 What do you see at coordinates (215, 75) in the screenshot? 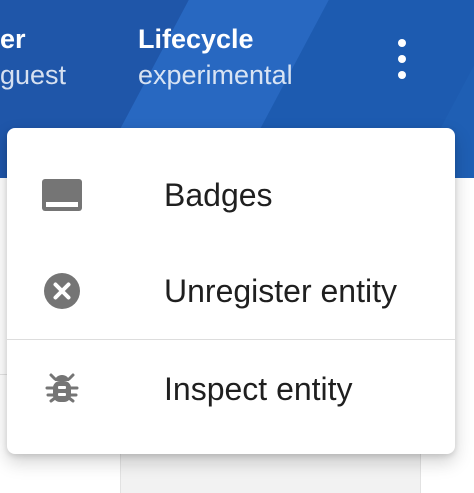
I see `lifecycle-value: experimental` at bounding box center [215, 75].